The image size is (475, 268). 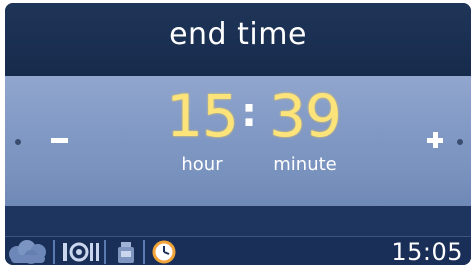 I want to click on weight-jar-icon, so click(x=126, y=252).